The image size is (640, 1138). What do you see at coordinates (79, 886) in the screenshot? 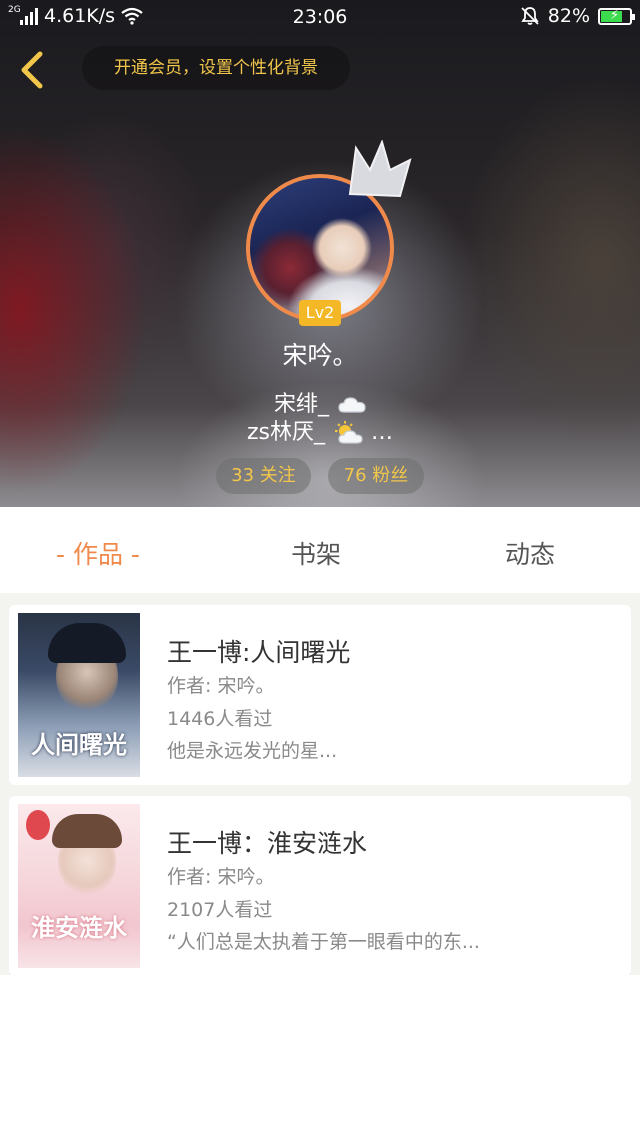
I see `book-cover: 淮安涟水` at bounding box center [79, 886].